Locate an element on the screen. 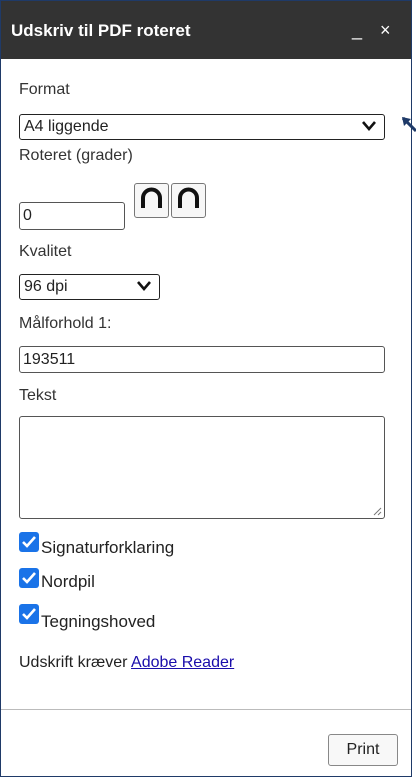  reader-requirement-text: Udskrift kræver is located at coordinates (75, 662).